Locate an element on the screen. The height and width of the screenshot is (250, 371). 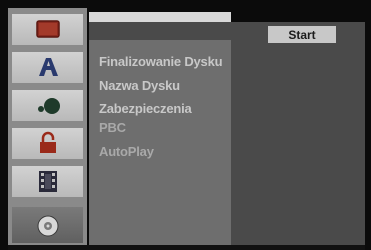
menu-item-pbc: PBC is located at coordinates (112, 127).